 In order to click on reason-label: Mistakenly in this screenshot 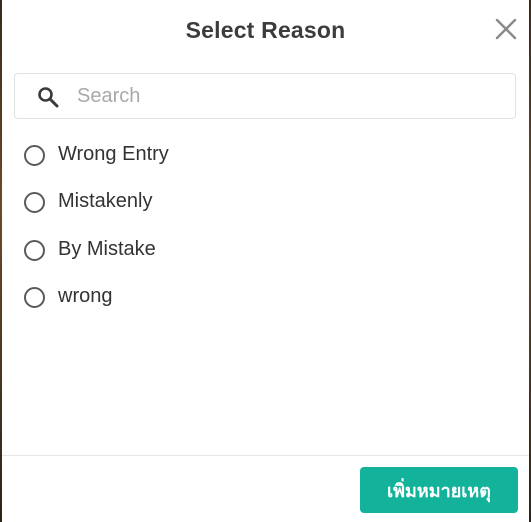, I will do `click(105, 201)`.